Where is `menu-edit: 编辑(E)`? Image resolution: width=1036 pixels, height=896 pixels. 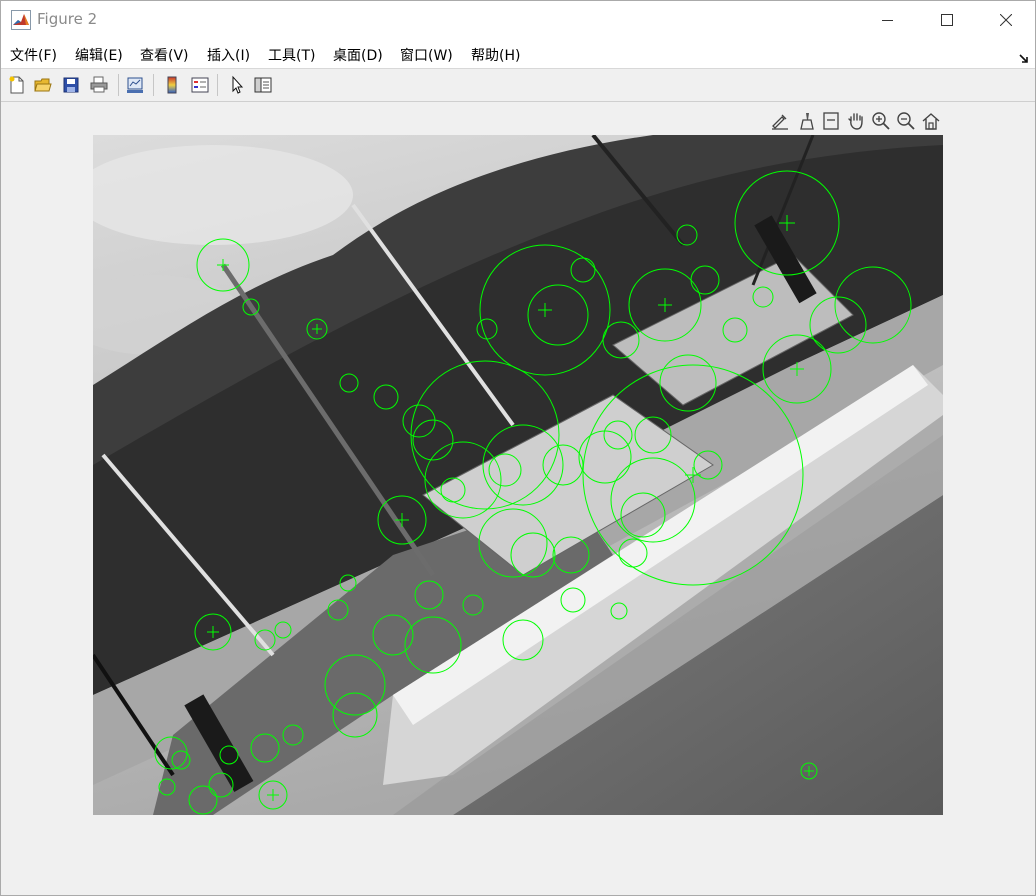 menu-edit: 编辑(E) is located at coordinates (99, 55).